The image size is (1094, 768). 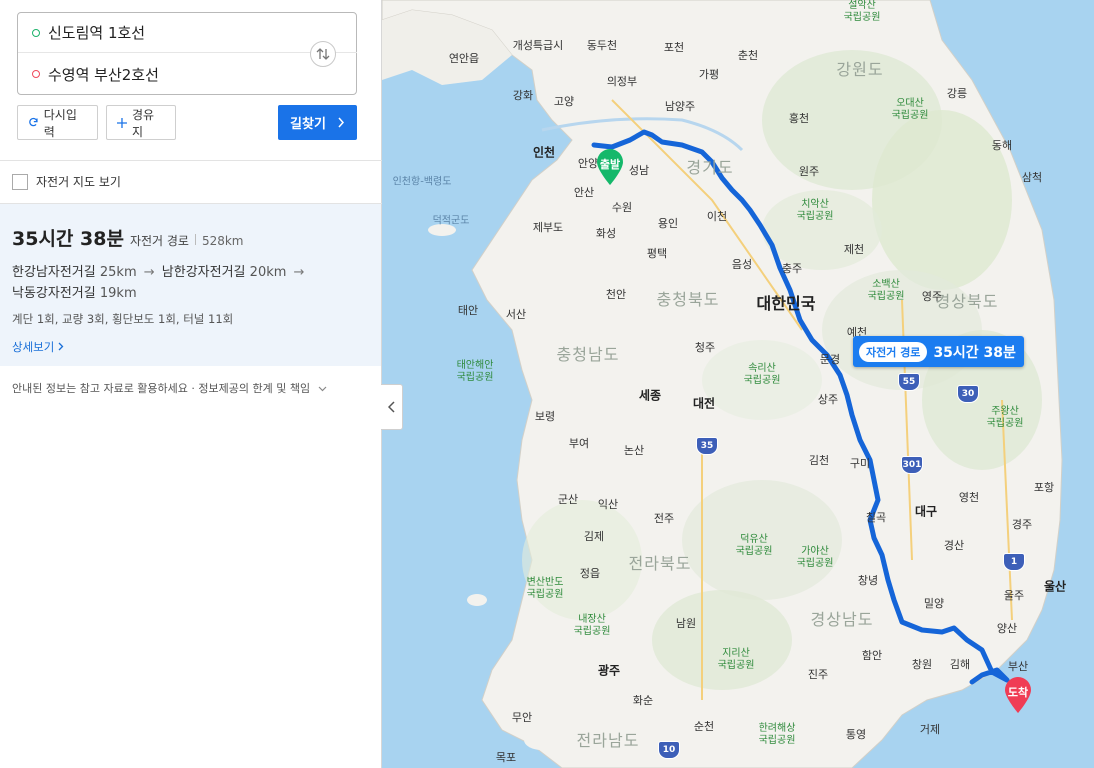 I want to click on national-park-label: 설악산 국립공원, so click(x=862, y=11).